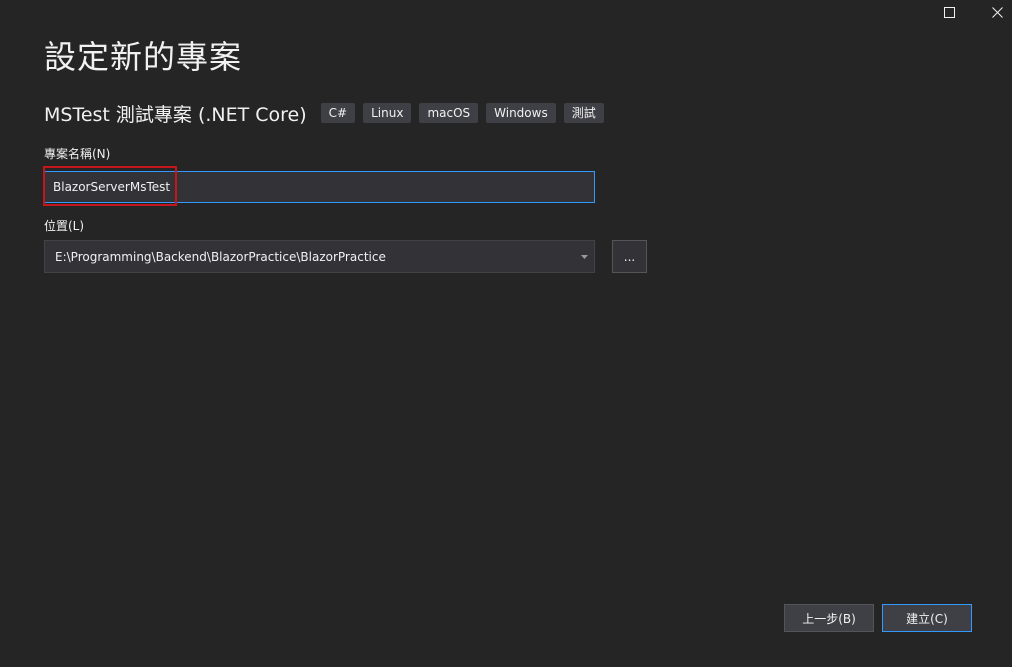 This screenshot has width=1012, height=667. I want to click on close-button, so click(993, 12).